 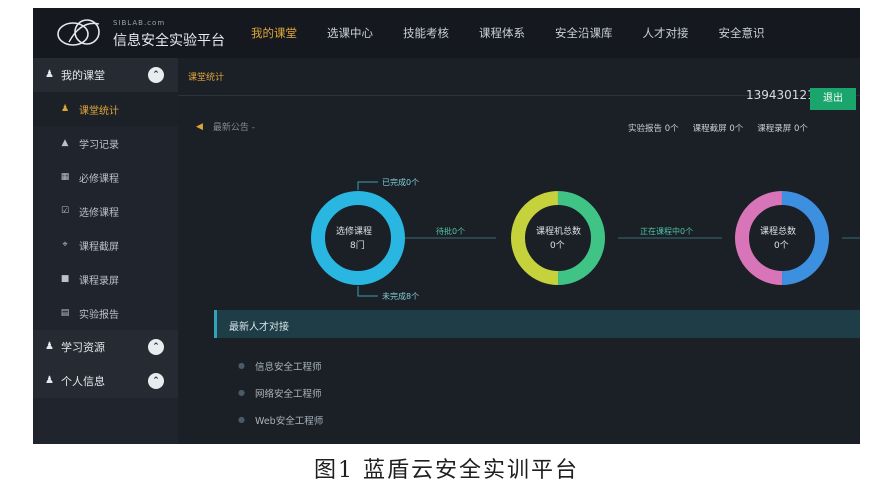 I want to click on brand-logo: SIBLAB.com 信息安全实验平台, so click(x=160, y=34).